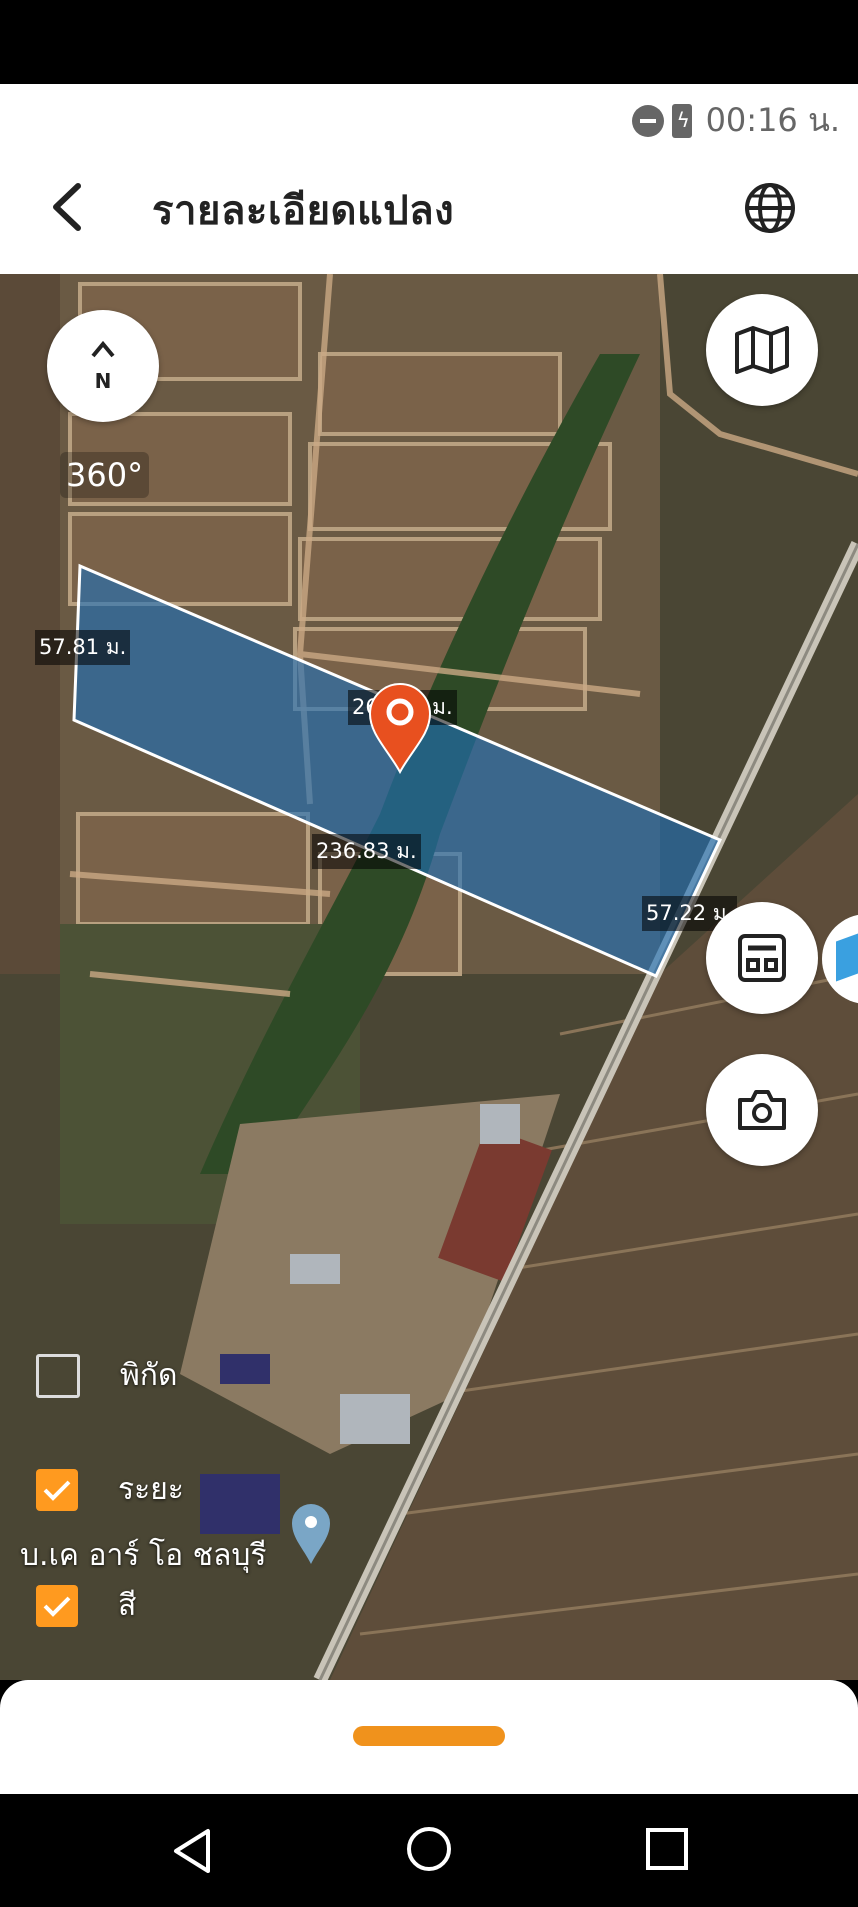  I want to click on layer-label-coordinates: พิกัด, so click(149, 1375).